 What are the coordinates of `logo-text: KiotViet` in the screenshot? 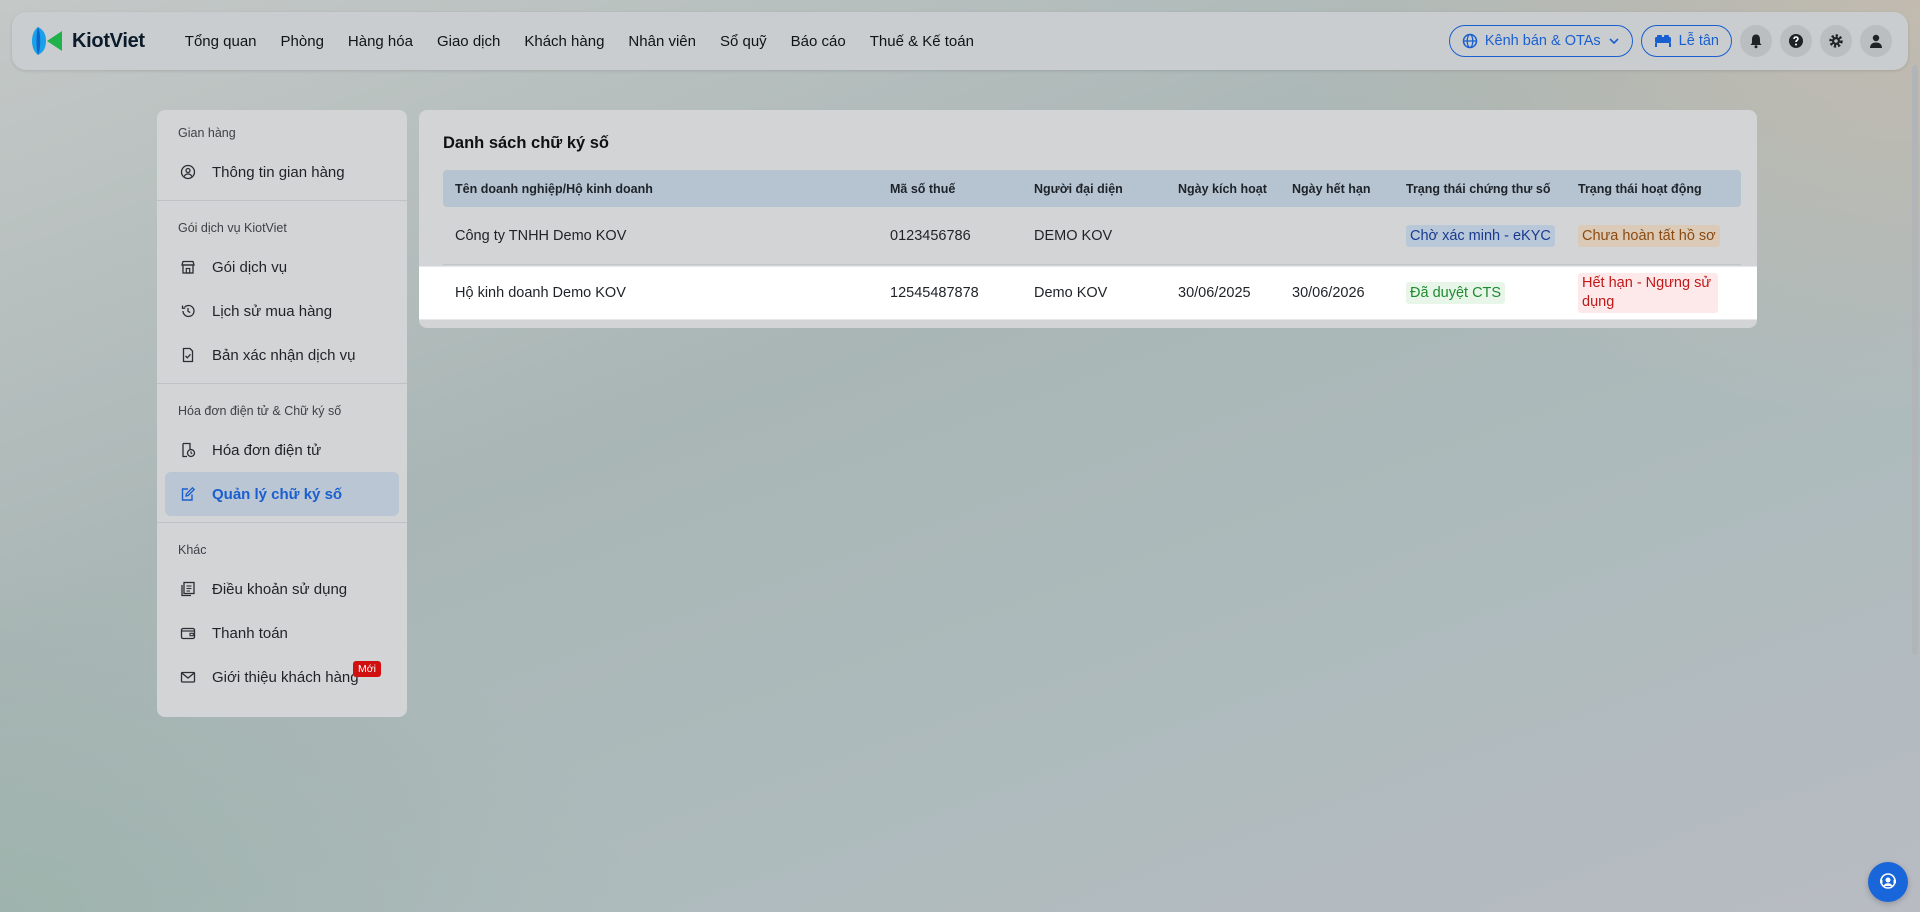 It's located at (108, 40).